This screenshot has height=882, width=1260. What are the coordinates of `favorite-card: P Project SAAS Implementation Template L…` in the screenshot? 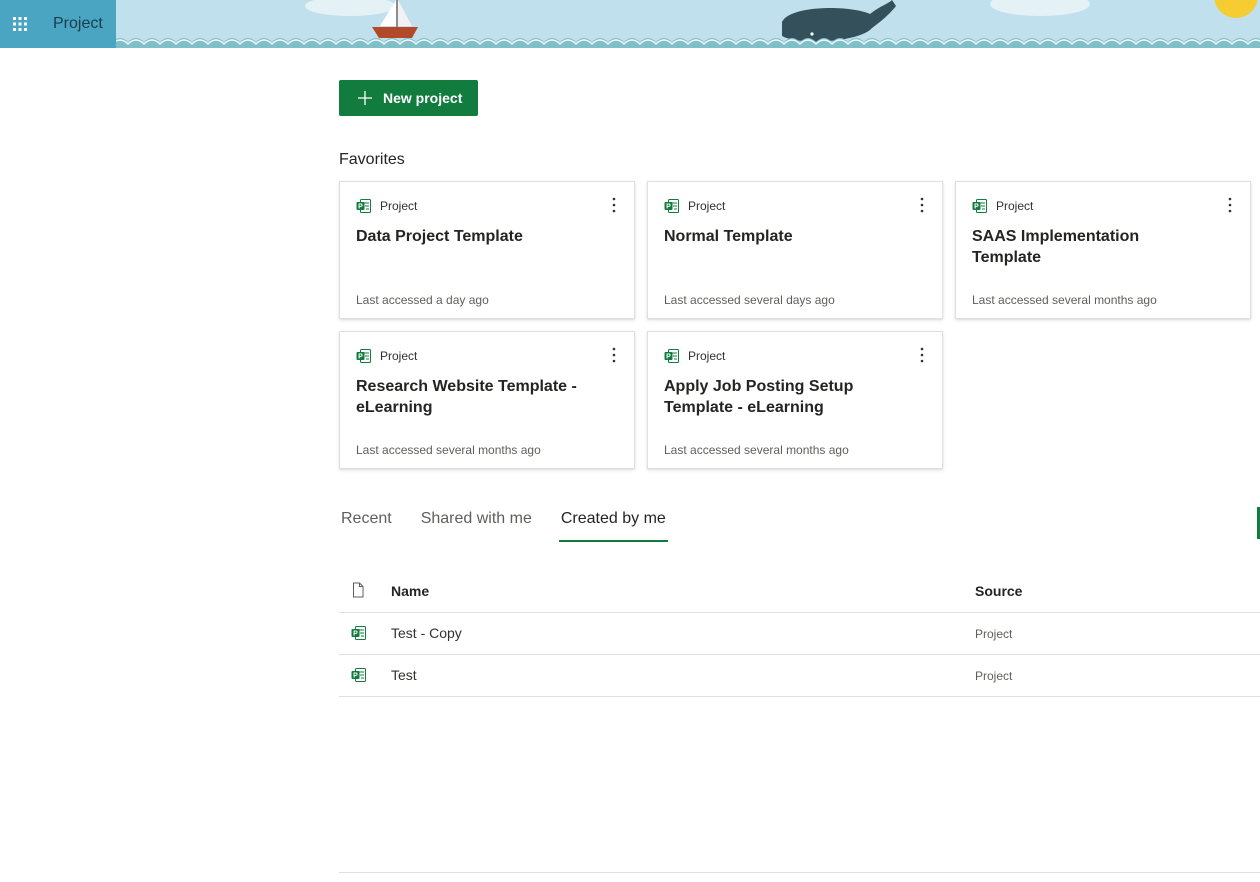 It's located at (1103, 250).